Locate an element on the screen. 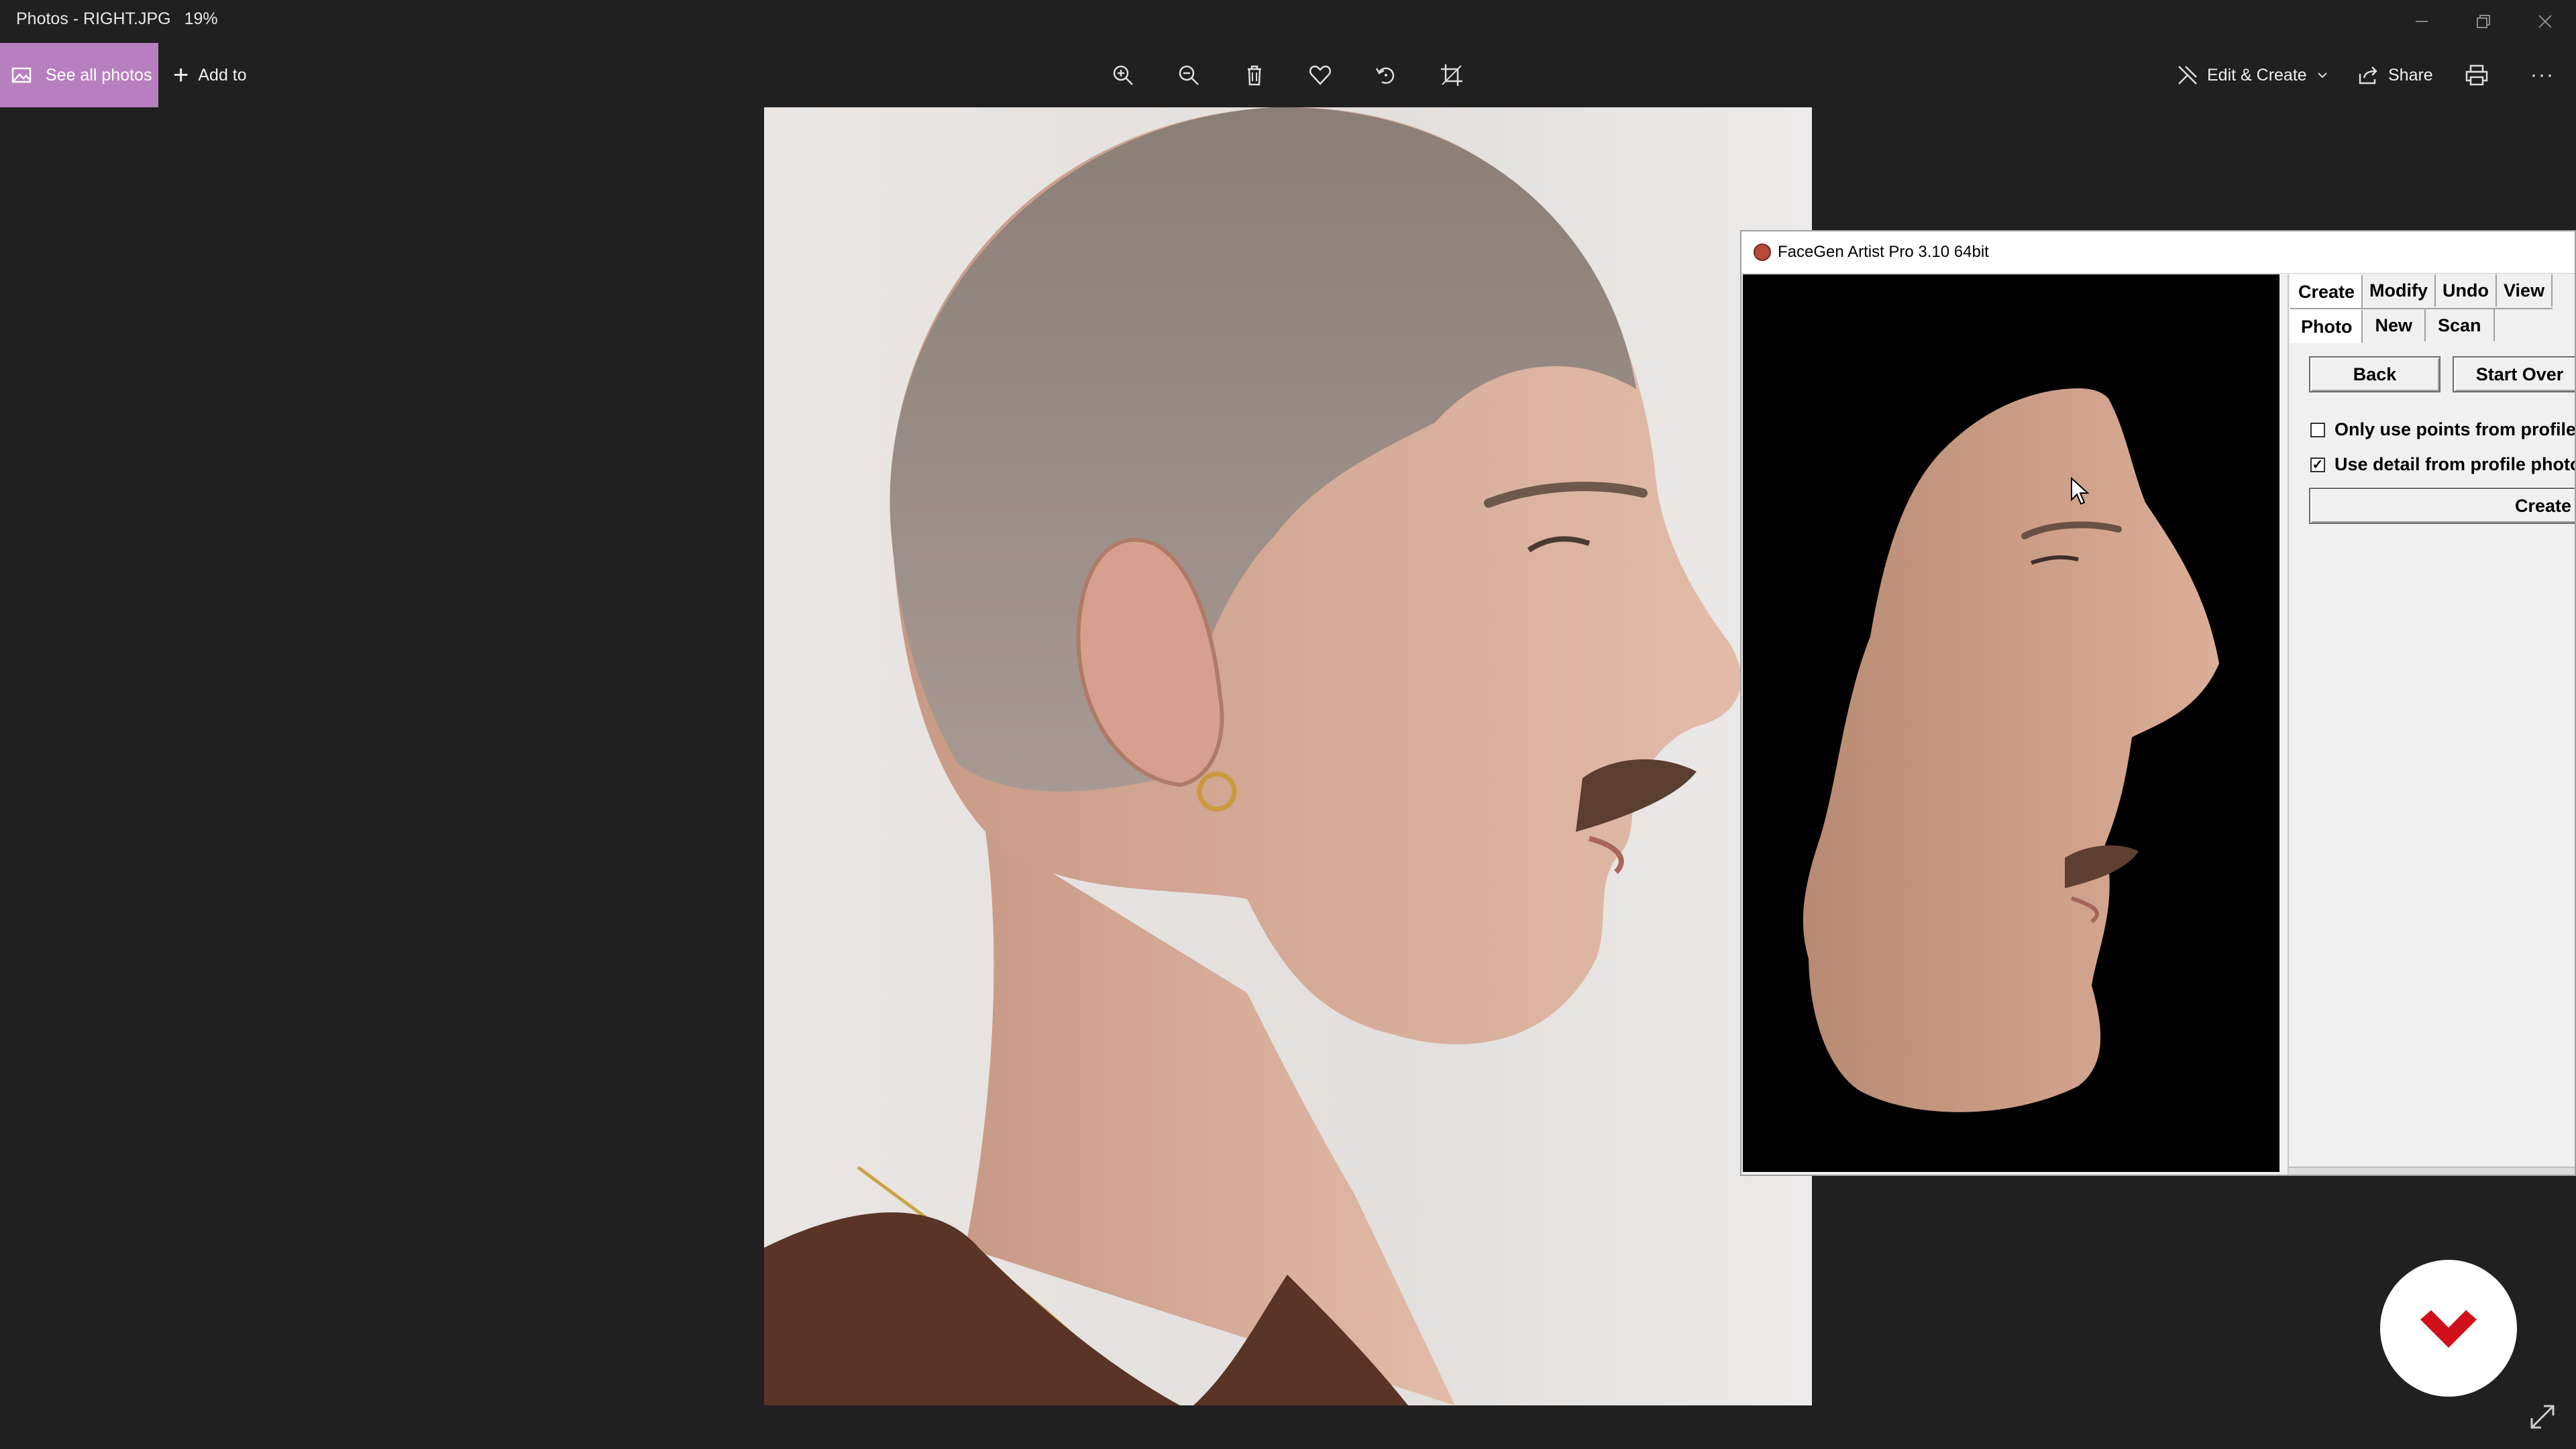 Image resolution: width=2576 pixels, height=1449 pixels. only-profile-points-row: Only use points from profile is located at coordinates (2443, 429).